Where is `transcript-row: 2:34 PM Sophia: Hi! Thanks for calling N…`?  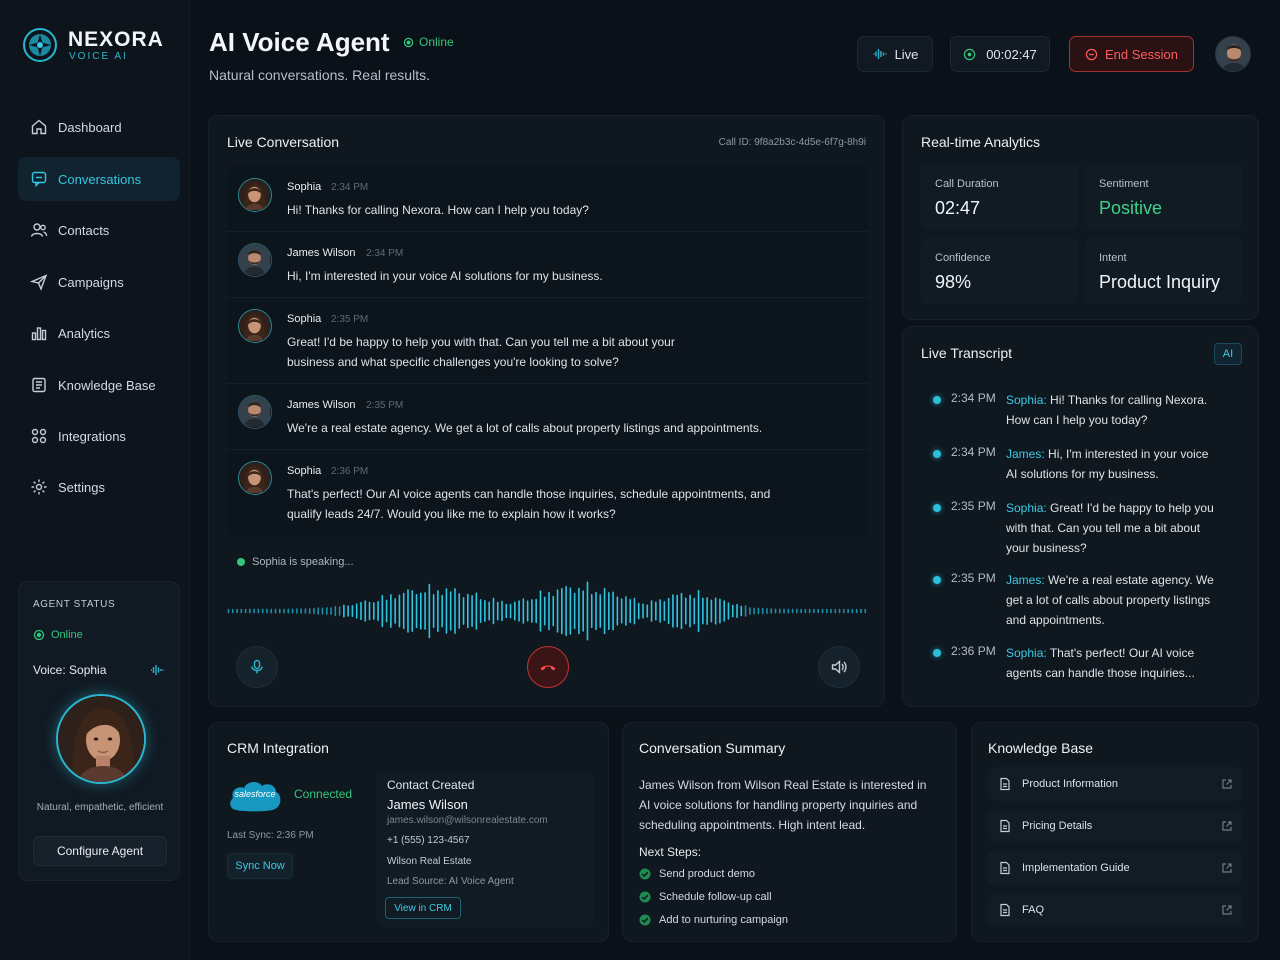
transcript-row: 2:34 PM Sophia: Hi! Thanks for calling N… is located at coordinates (1081, 414).